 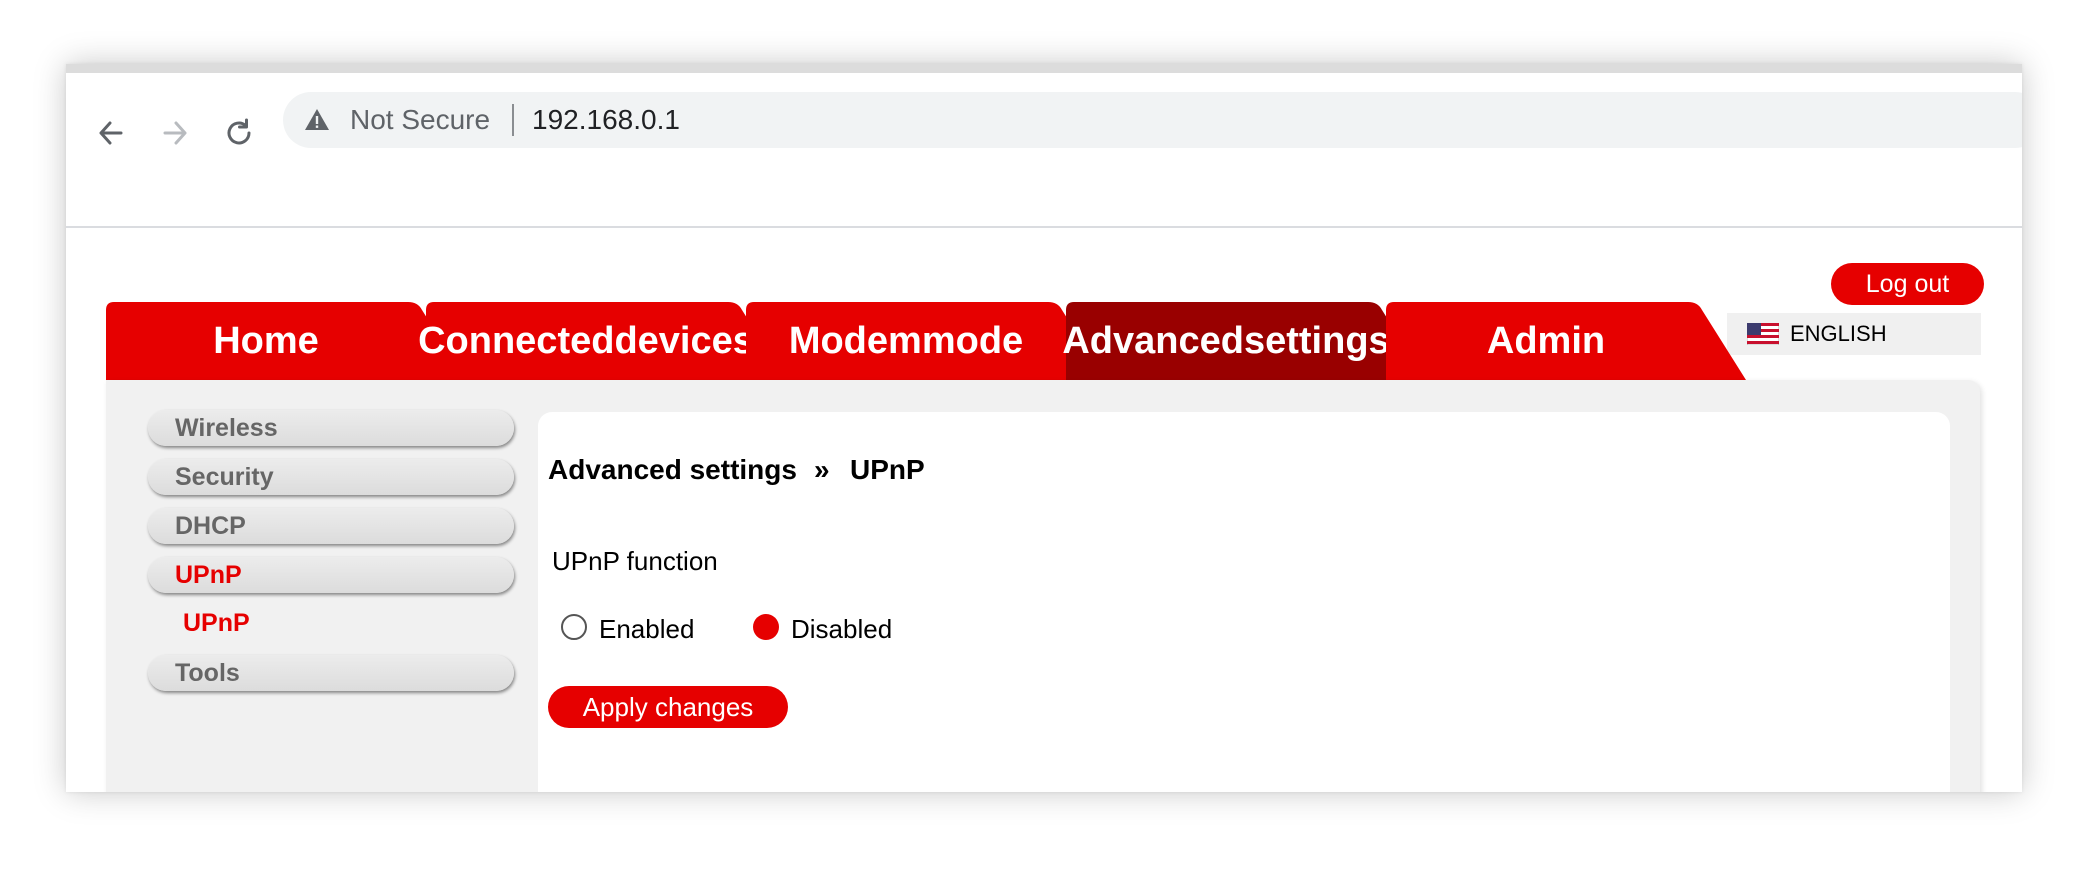 What do you see at coordinates (766, 627) in the screenshot?
I see `disabled-radio` at bounding box center [766, 627].